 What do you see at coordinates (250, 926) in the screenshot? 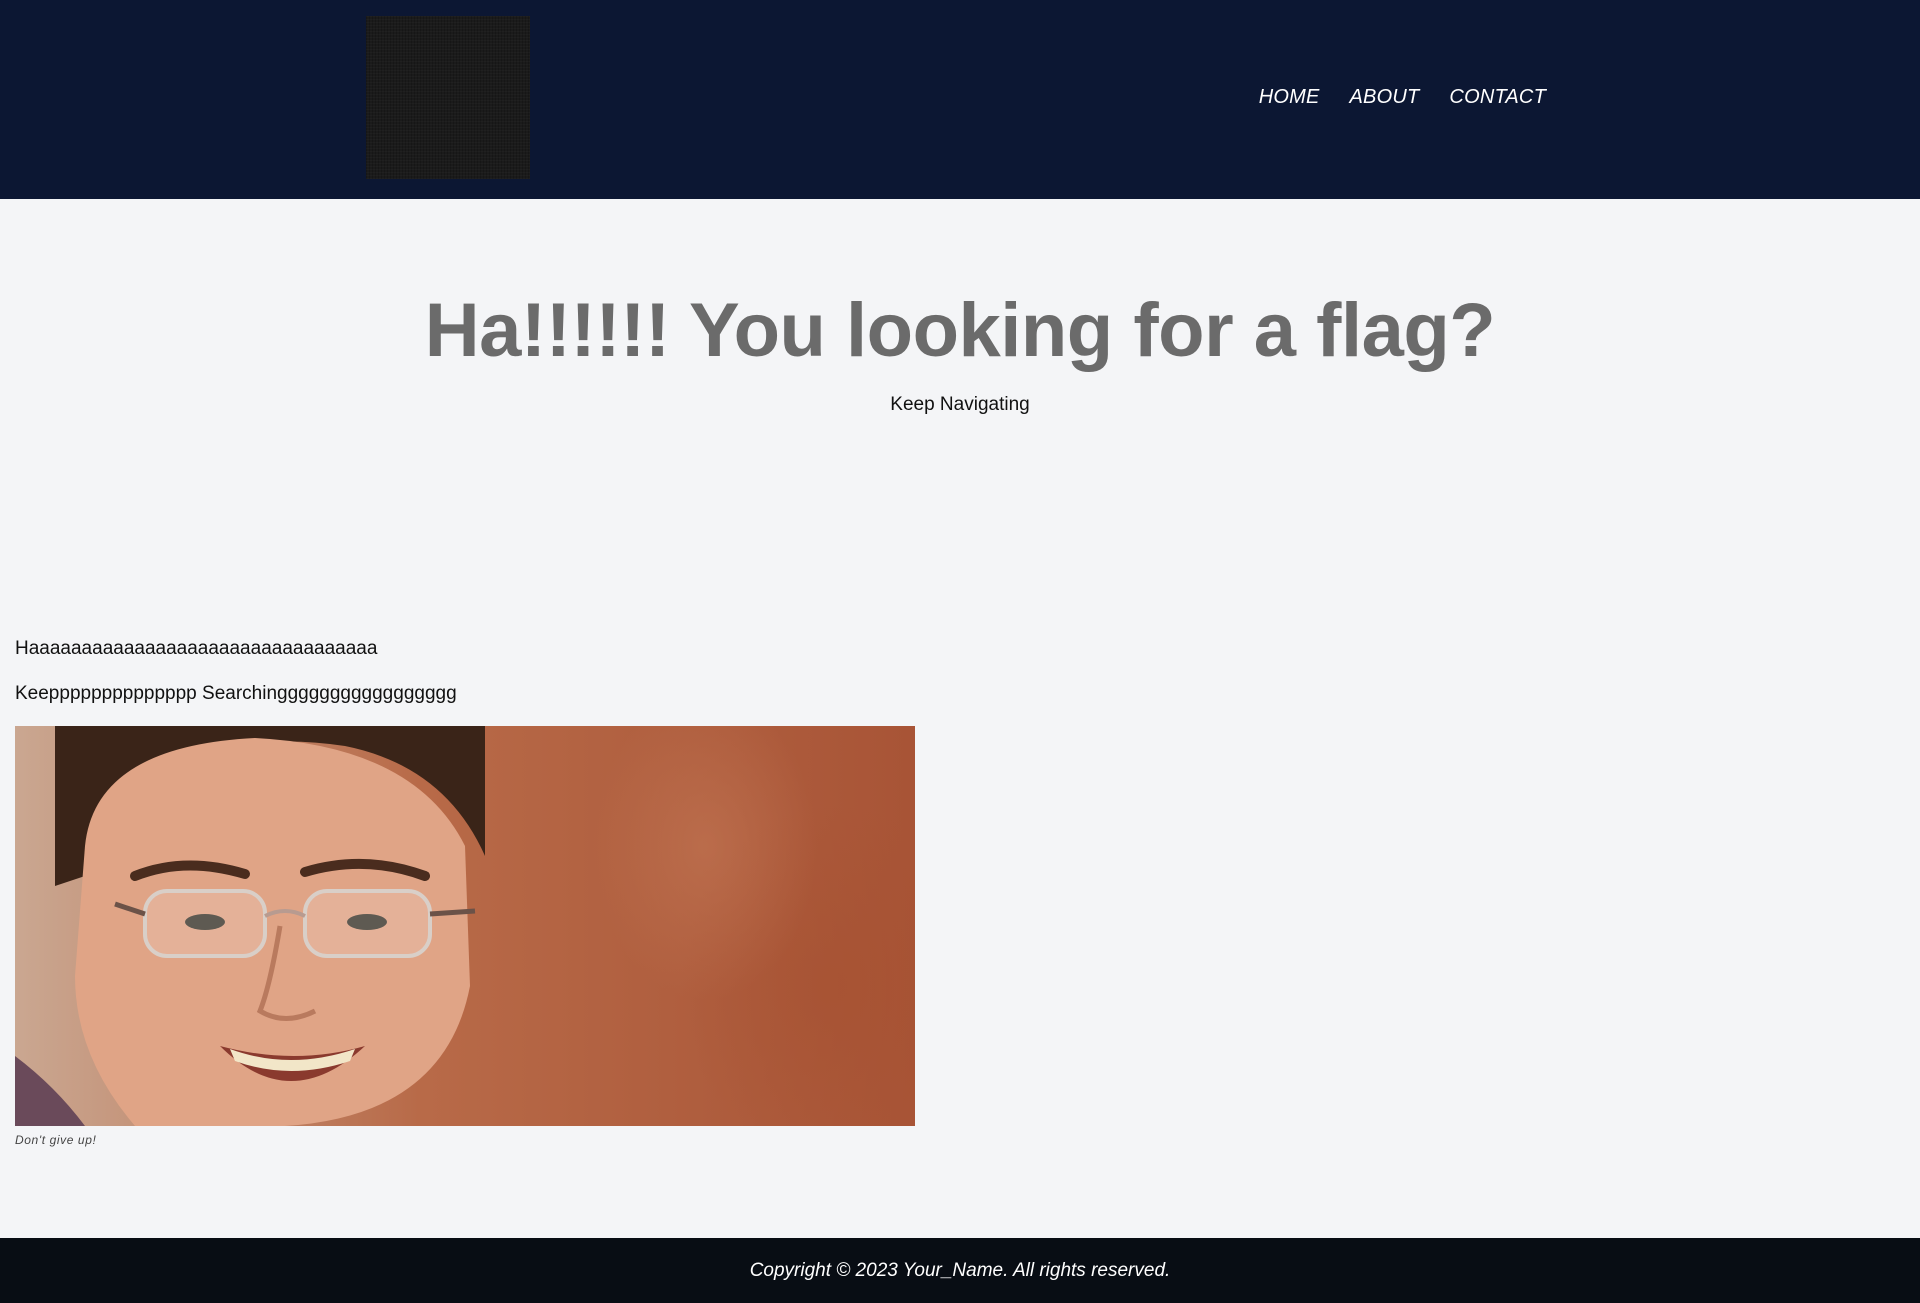
I see `portrait-illustration` at bounding box center [250, 926].